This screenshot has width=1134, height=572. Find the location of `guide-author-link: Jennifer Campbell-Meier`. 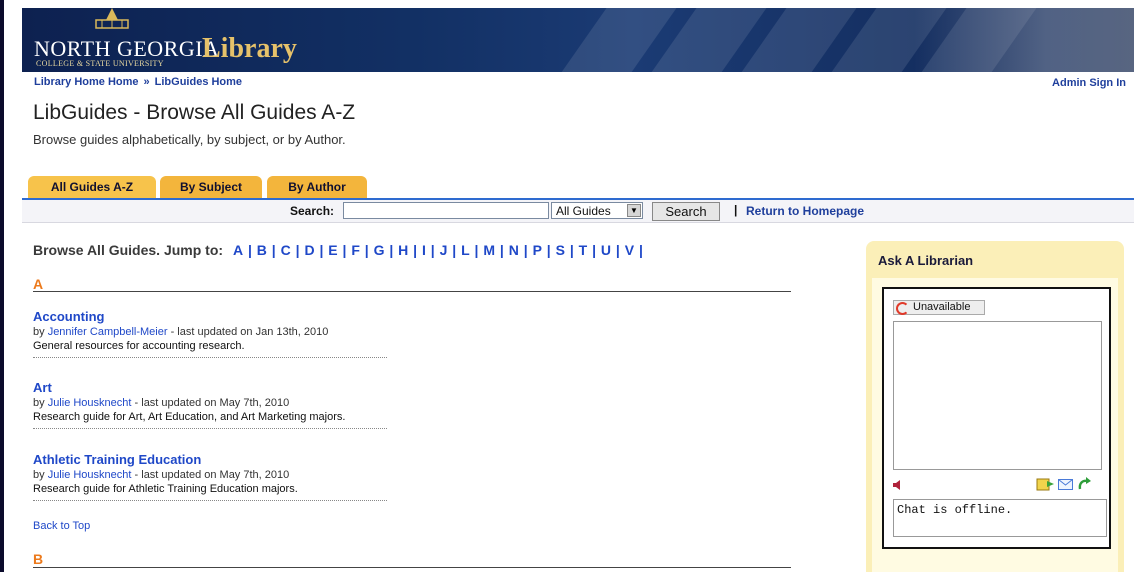

guide-author-link: Jennifer Campbell-Meier is located at coordinates (108, 332).